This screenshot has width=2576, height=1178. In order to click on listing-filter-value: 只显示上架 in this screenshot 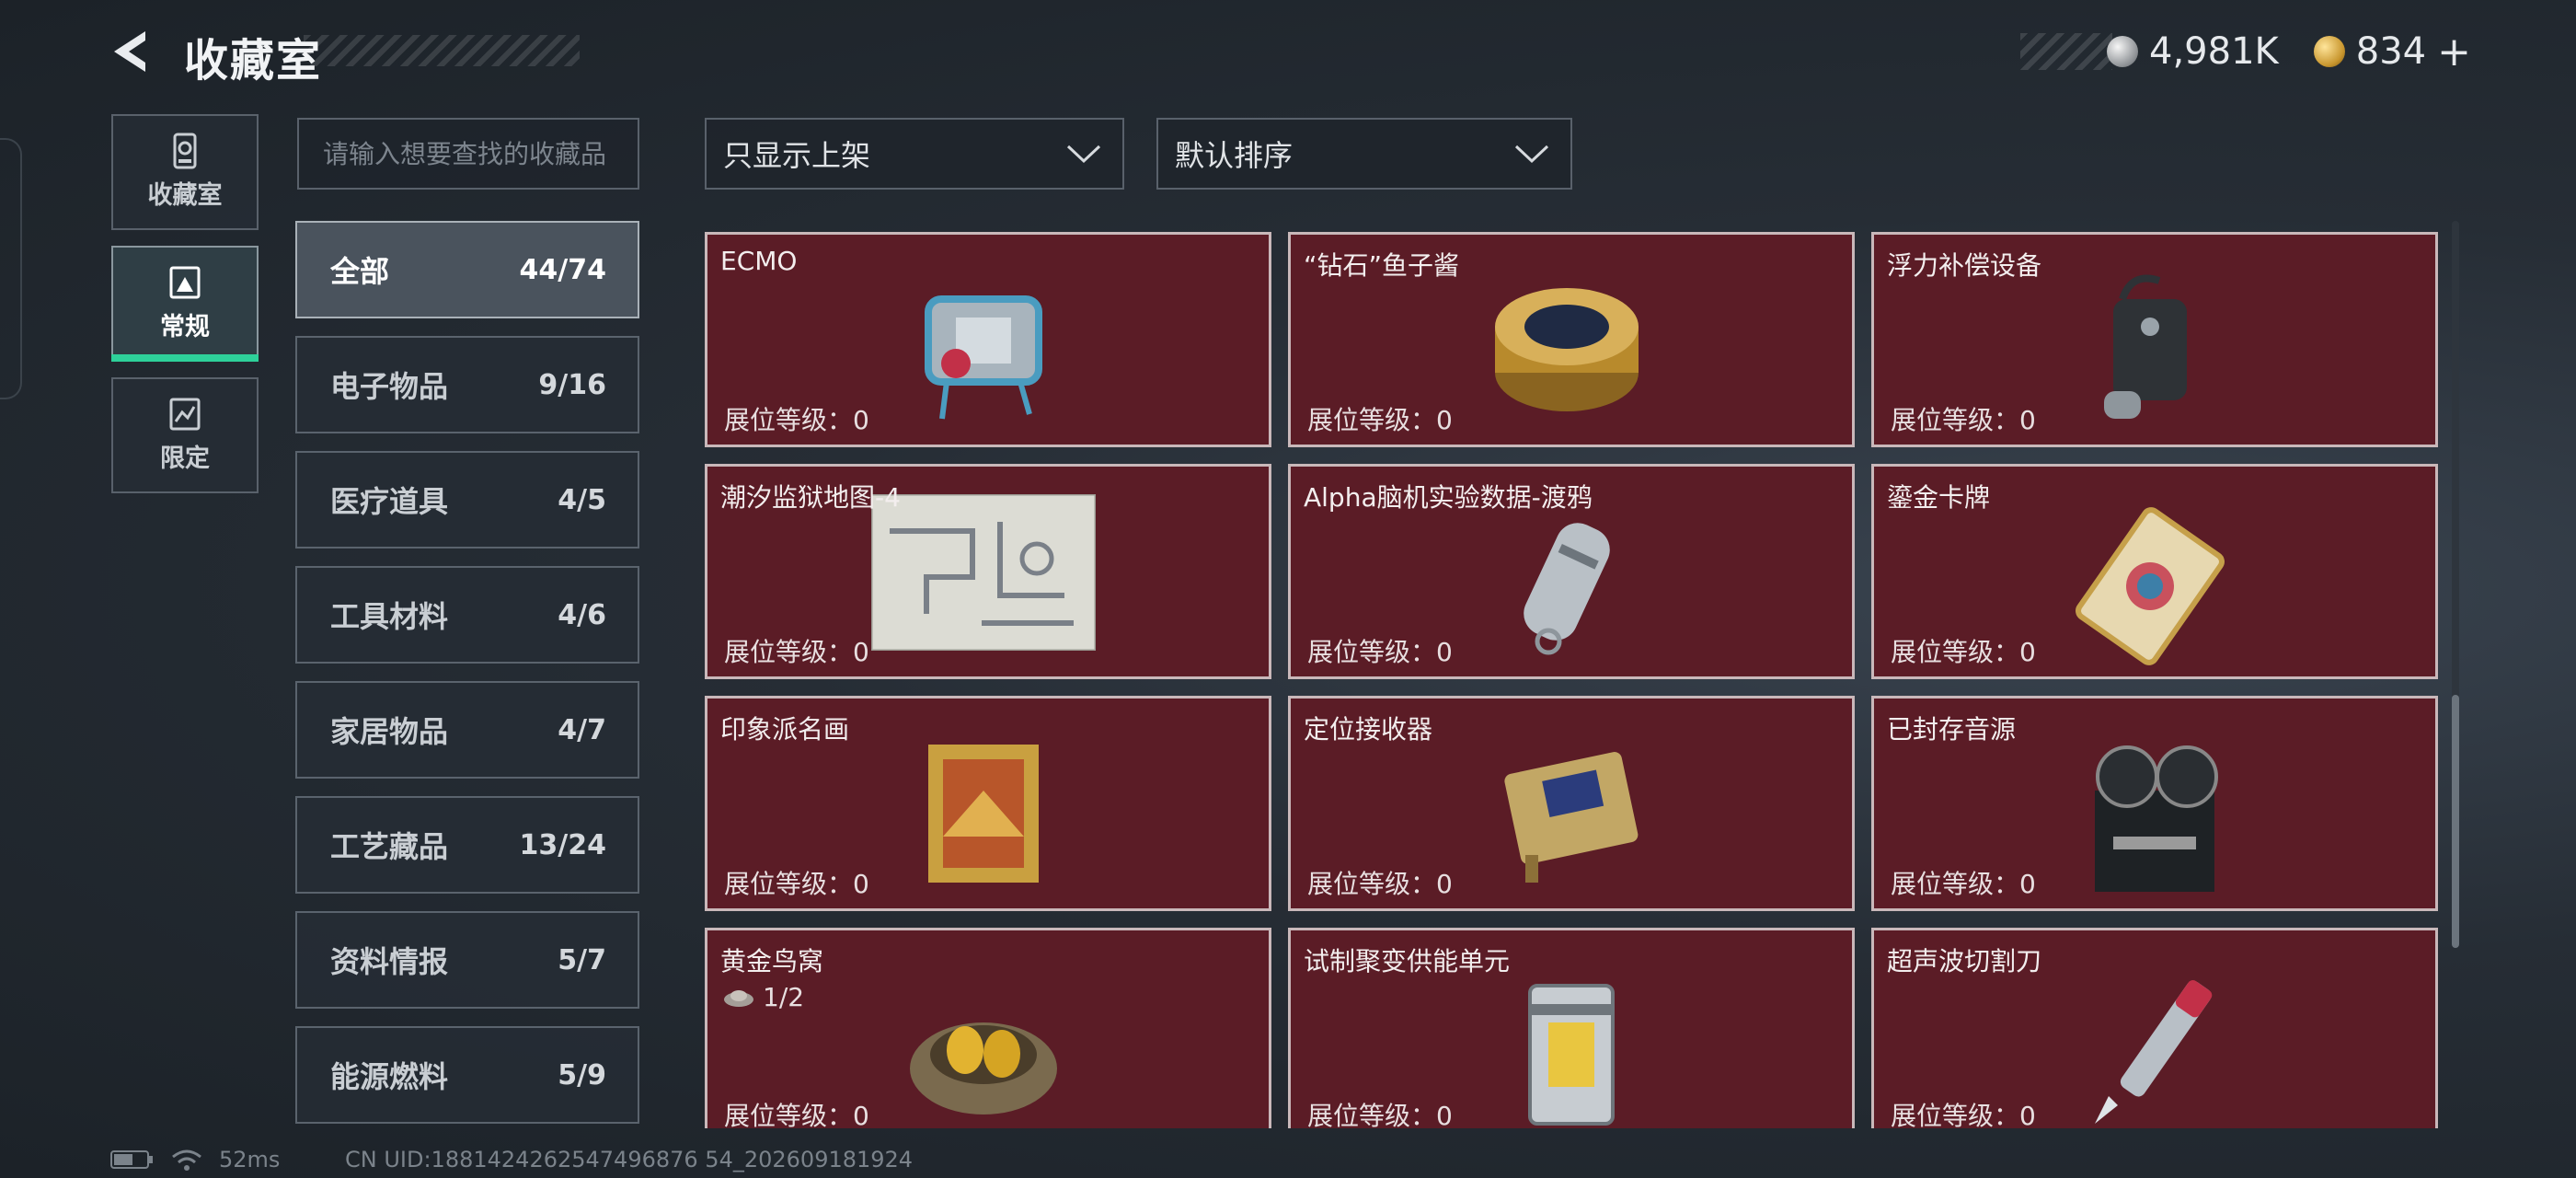, I will do `click(797, 155)`.